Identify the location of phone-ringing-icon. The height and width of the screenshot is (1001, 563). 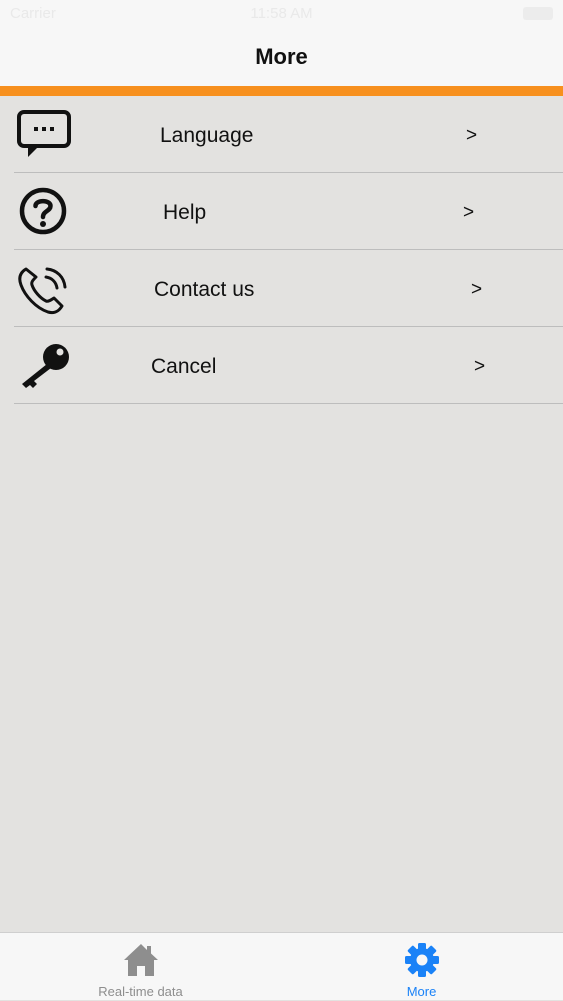
(44, 289).